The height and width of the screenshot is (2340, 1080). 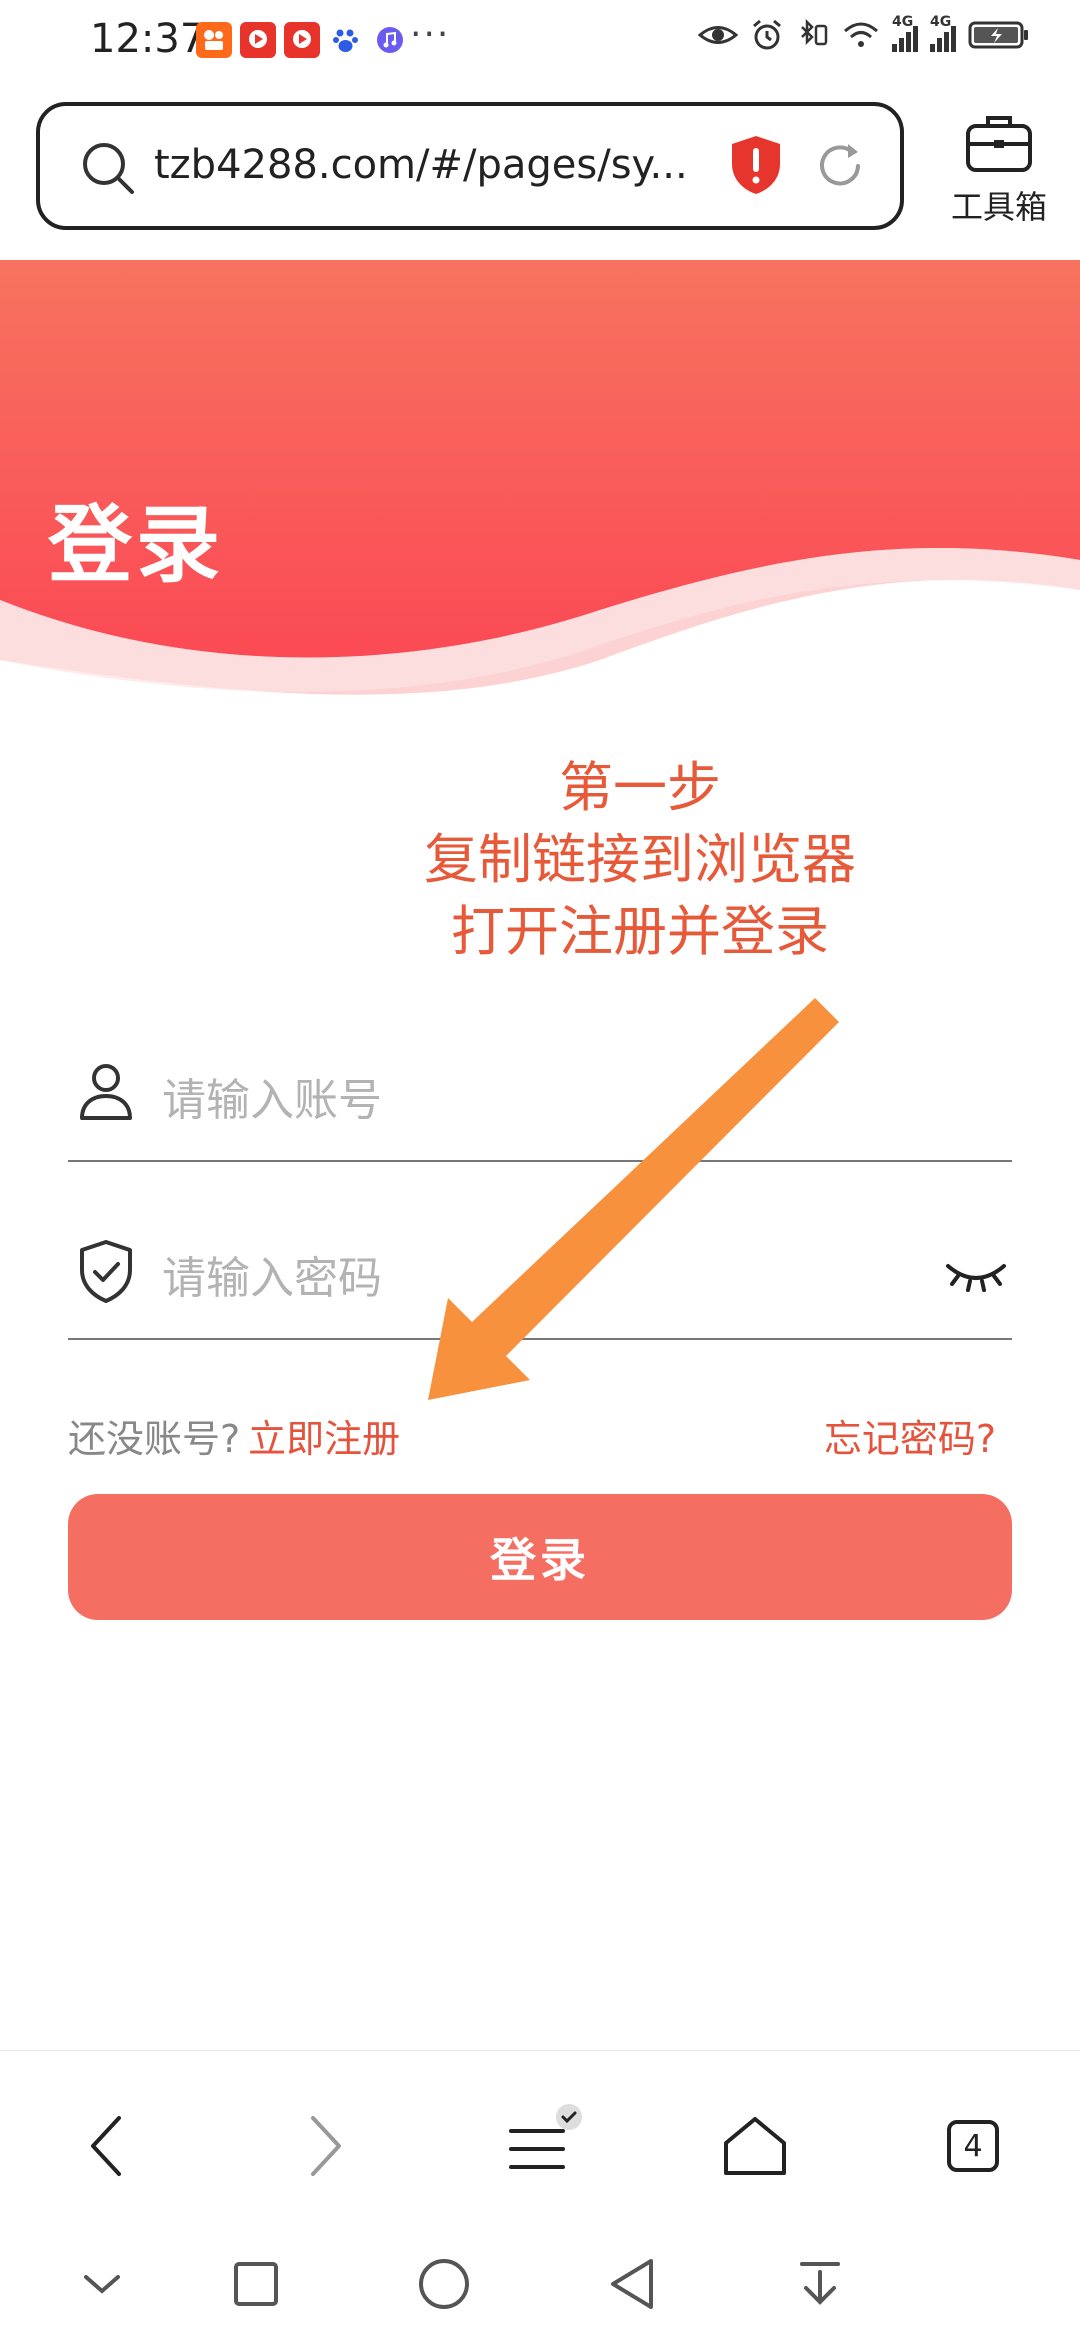 I want to click on user-icon, so click(x=106, y=1092).